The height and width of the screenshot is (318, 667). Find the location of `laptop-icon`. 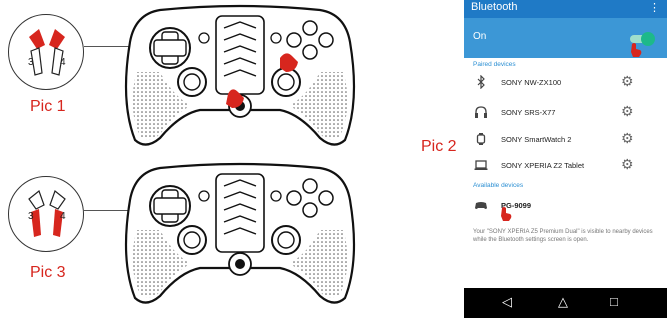

laptop-icon is located at coordinates (481, 165).